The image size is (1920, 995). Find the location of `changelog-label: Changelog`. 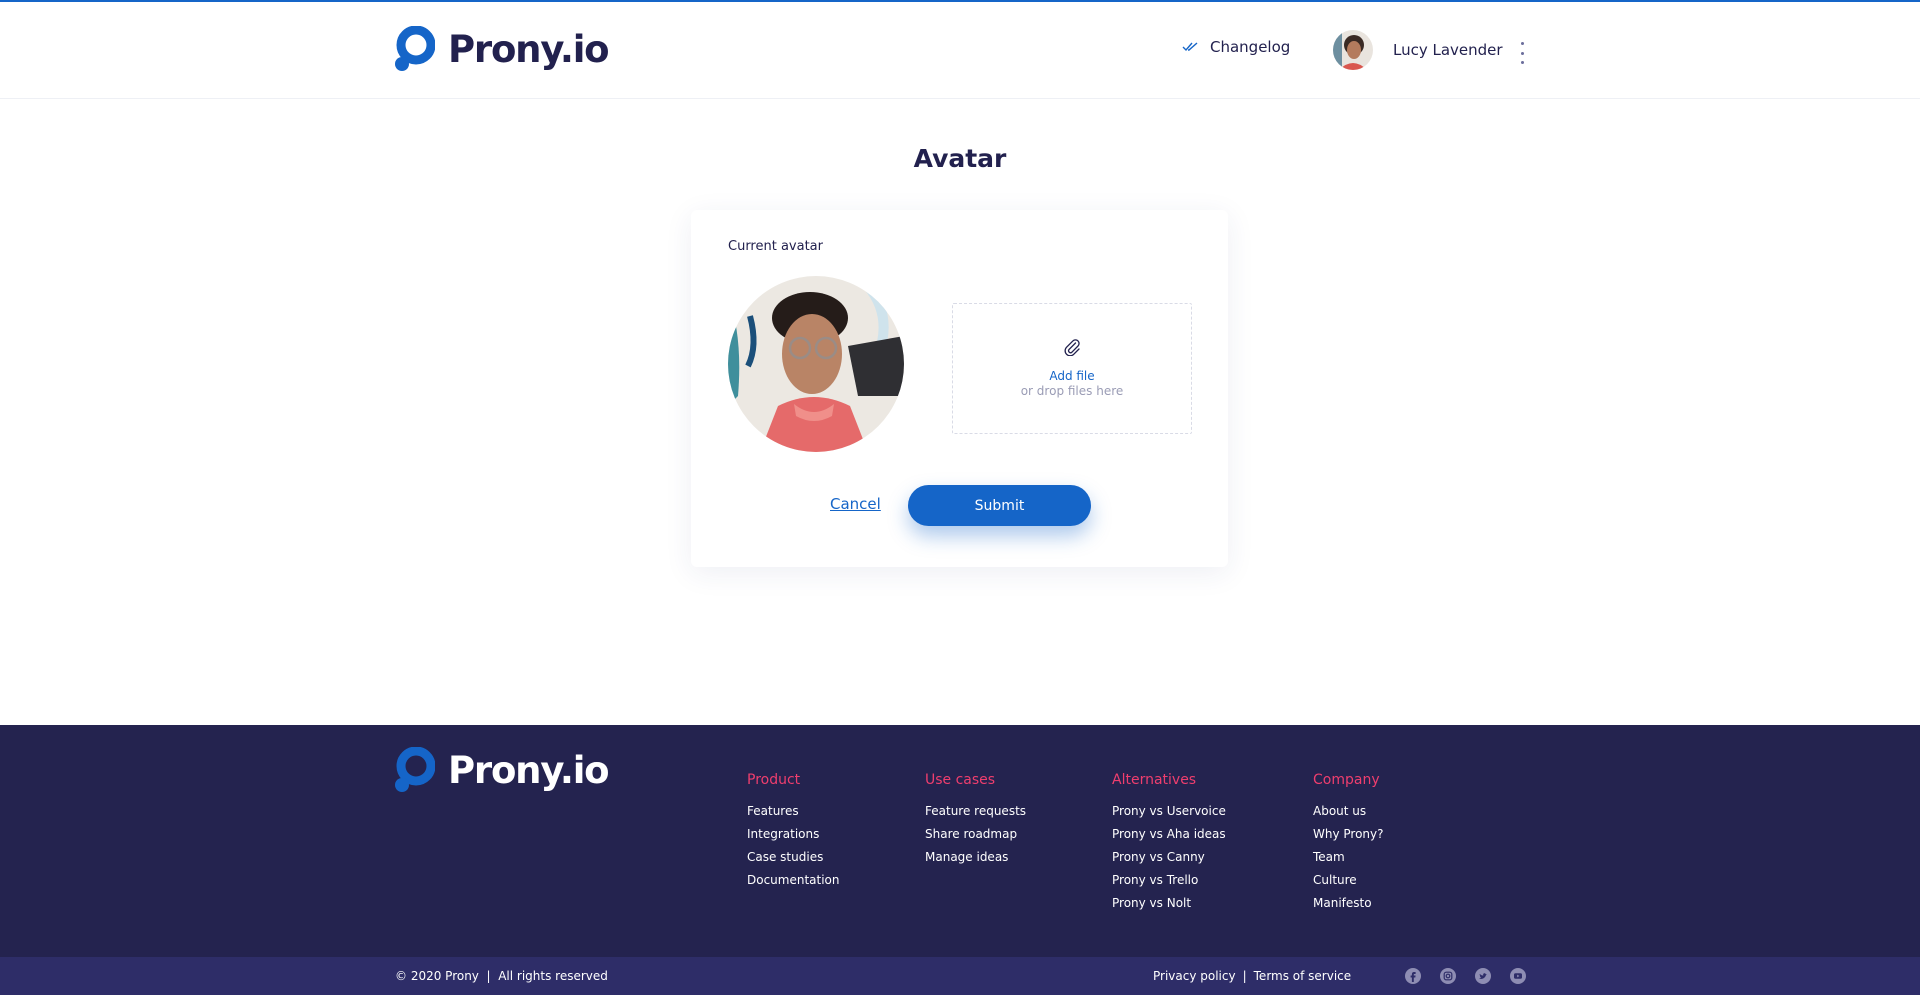

changelog-label: Changelog is located at coordinates (1250, 47).